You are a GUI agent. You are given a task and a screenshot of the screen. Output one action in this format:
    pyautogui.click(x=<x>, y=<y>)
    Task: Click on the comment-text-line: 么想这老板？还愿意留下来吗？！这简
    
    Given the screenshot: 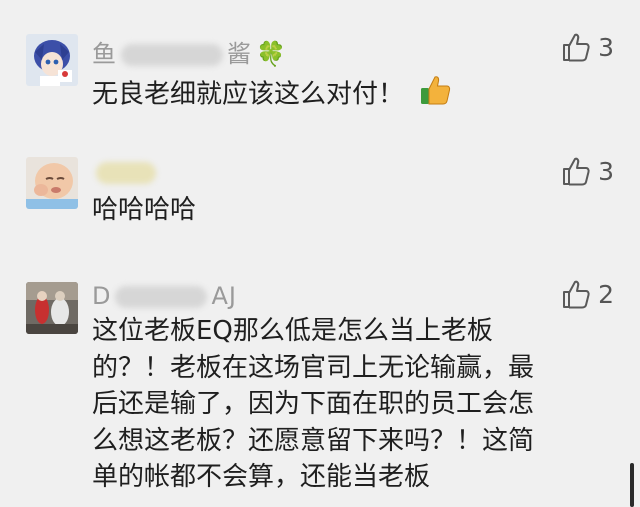 What is the action you would take?
    pyautogui.click(x=313, y=440)
    